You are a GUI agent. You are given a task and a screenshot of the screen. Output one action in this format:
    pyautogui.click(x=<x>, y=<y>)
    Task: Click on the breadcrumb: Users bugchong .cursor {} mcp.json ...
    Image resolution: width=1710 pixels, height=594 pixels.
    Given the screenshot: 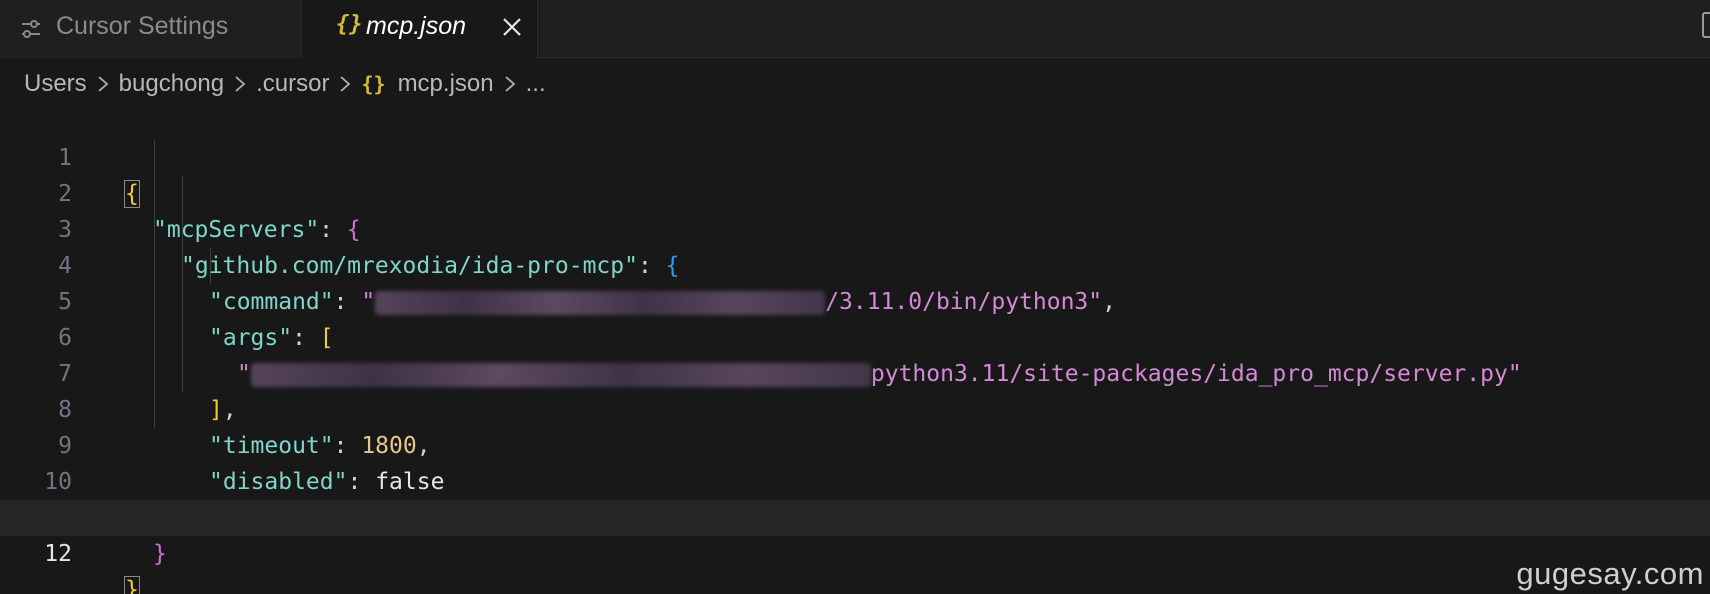 What is the action you would take?
    pyautogui.click(x=285, y=84)
    